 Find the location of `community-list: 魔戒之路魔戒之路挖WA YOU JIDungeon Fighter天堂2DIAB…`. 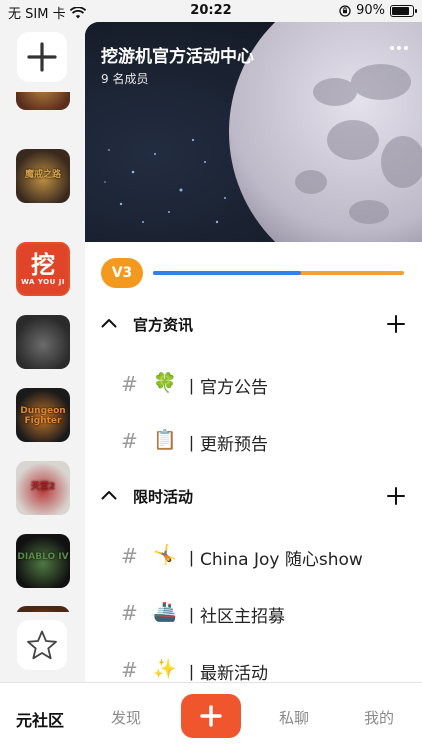

community-list: 魔戒之路魔戒之路挖WA YOU JIDungeon Fighter天堂2DIAB… is located at coordinates (42, 352).